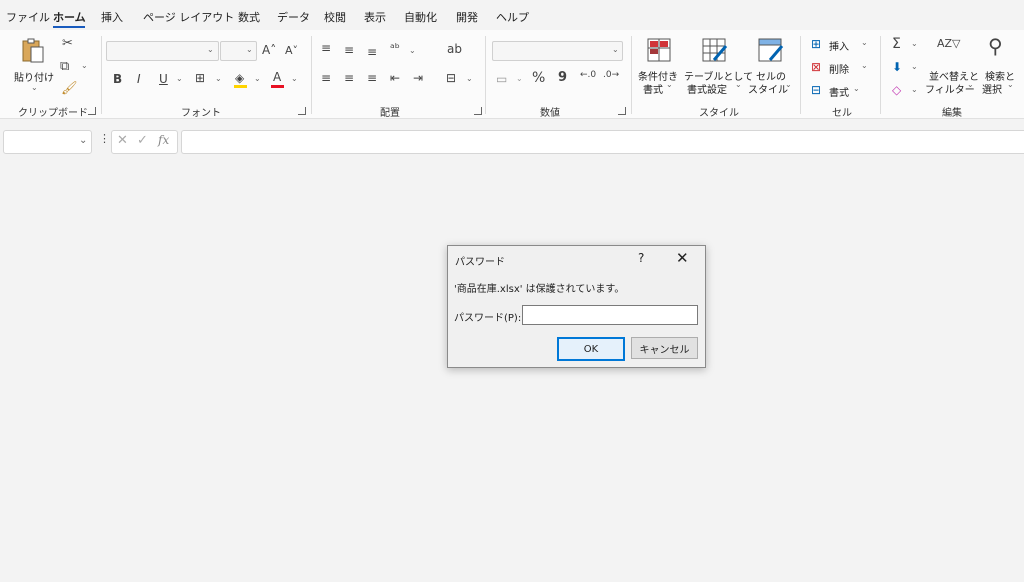 The image size is (1024, 582). Describe the element at coordinates (622, 111) in the screenshot. I see `number-launcher-icon` at that location.